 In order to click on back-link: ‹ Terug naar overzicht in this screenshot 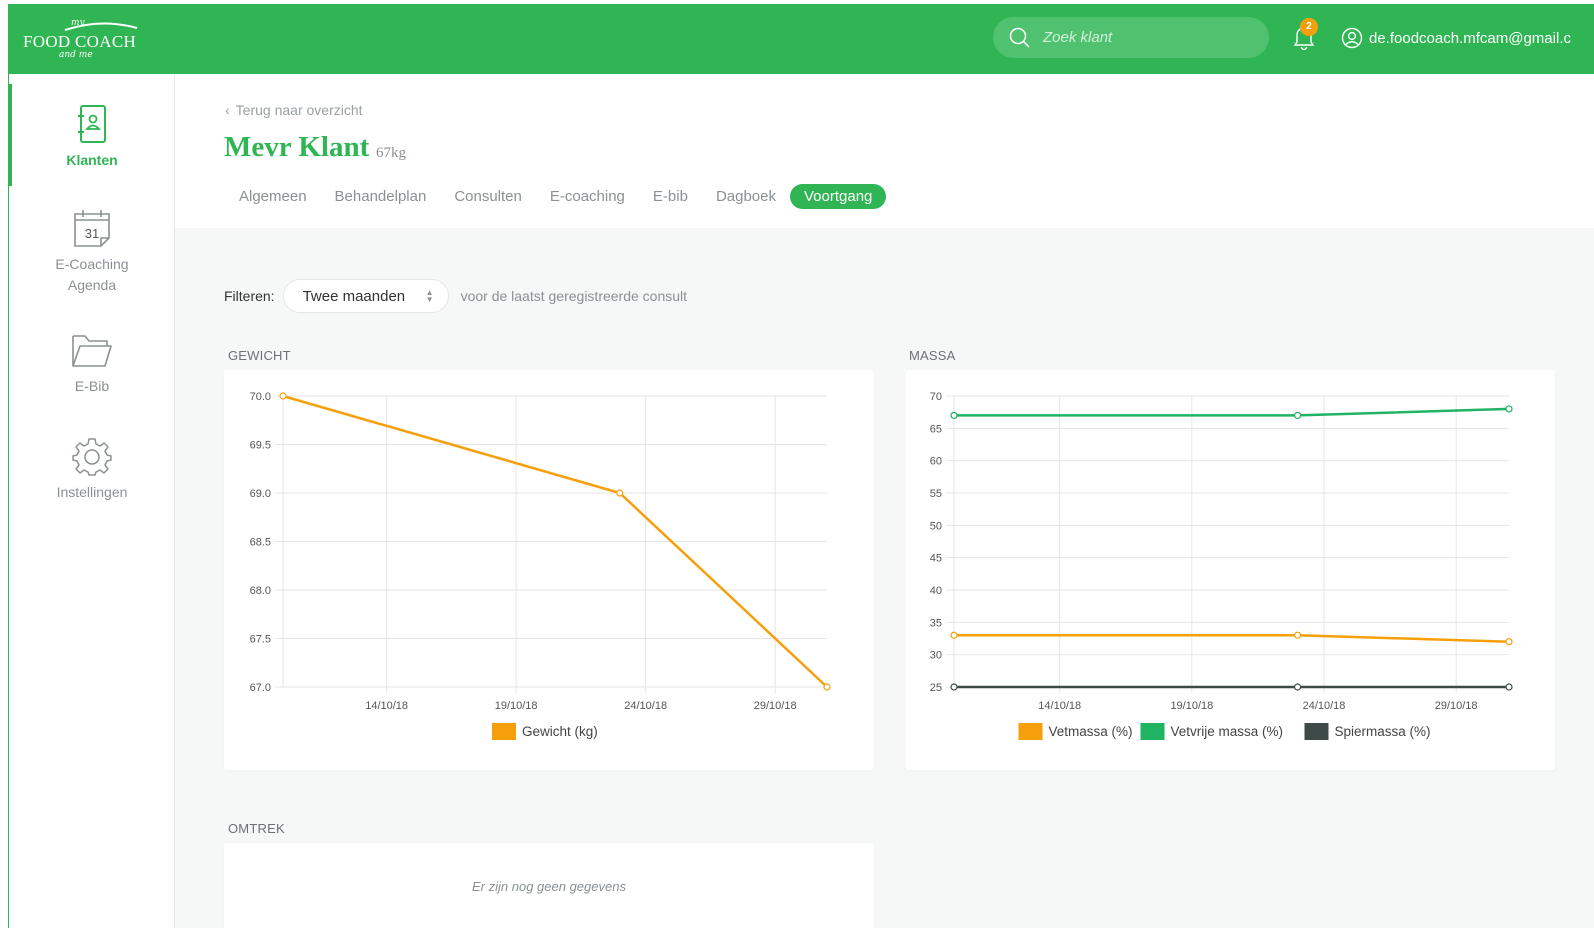, I will do `click(294, 110)`.